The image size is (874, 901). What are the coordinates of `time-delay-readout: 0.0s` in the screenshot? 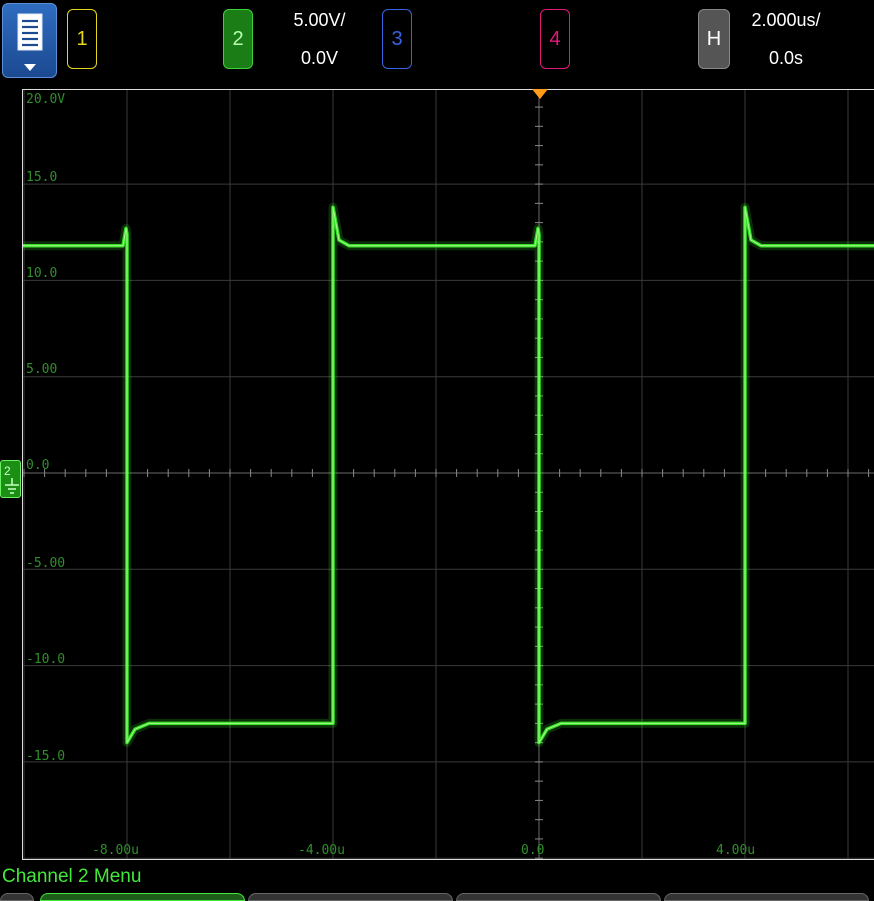 It's located at (786, 58).